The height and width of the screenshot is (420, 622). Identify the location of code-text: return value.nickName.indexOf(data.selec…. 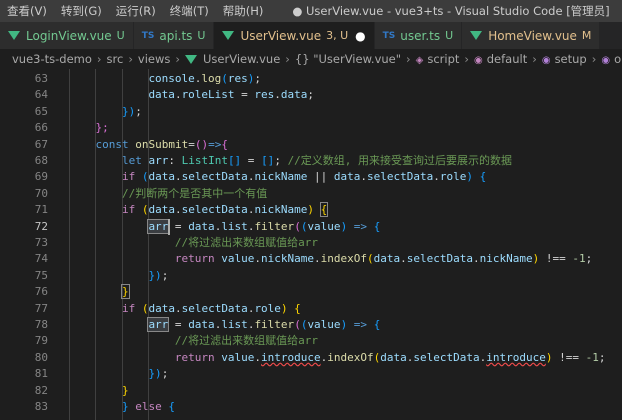
(383, 259).